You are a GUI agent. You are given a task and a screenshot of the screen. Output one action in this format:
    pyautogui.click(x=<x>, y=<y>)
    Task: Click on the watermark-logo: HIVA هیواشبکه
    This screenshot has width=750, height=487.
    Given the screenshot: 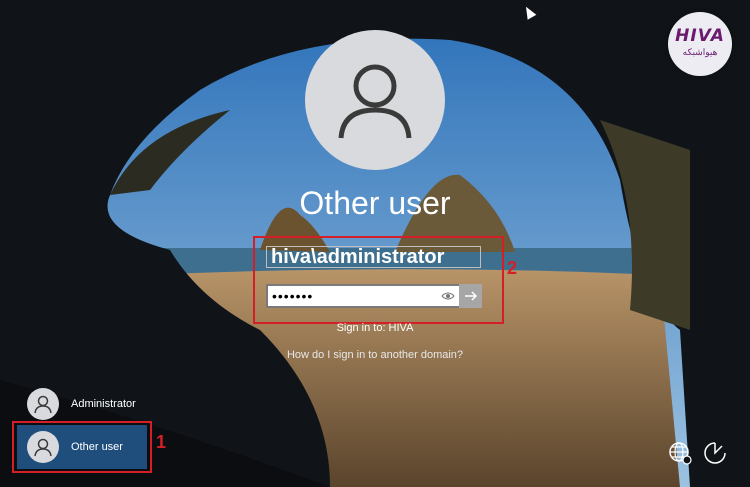 What is the action you would take?
    pyautogui.click(x=700, y=44)
    